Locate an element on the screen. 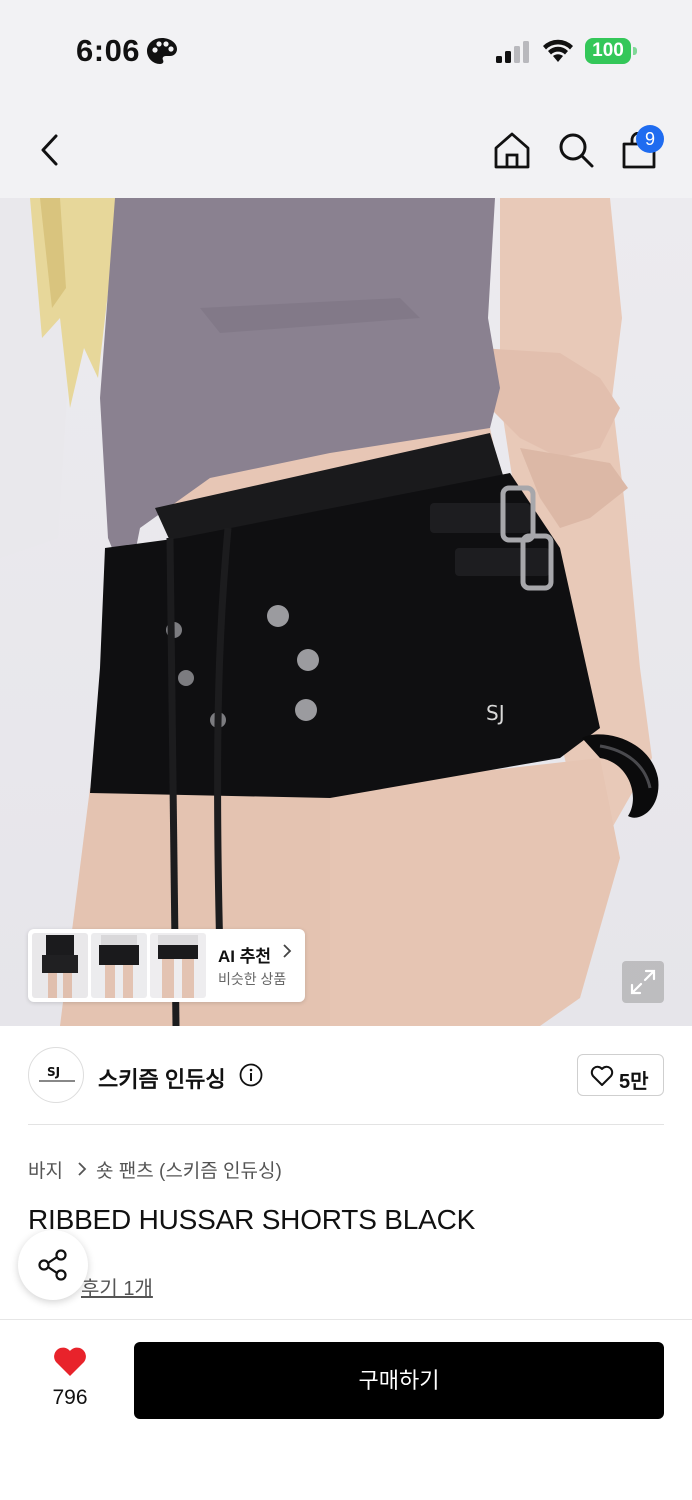  brand-like-count: 5만 is located at coordinates (634, 1082).